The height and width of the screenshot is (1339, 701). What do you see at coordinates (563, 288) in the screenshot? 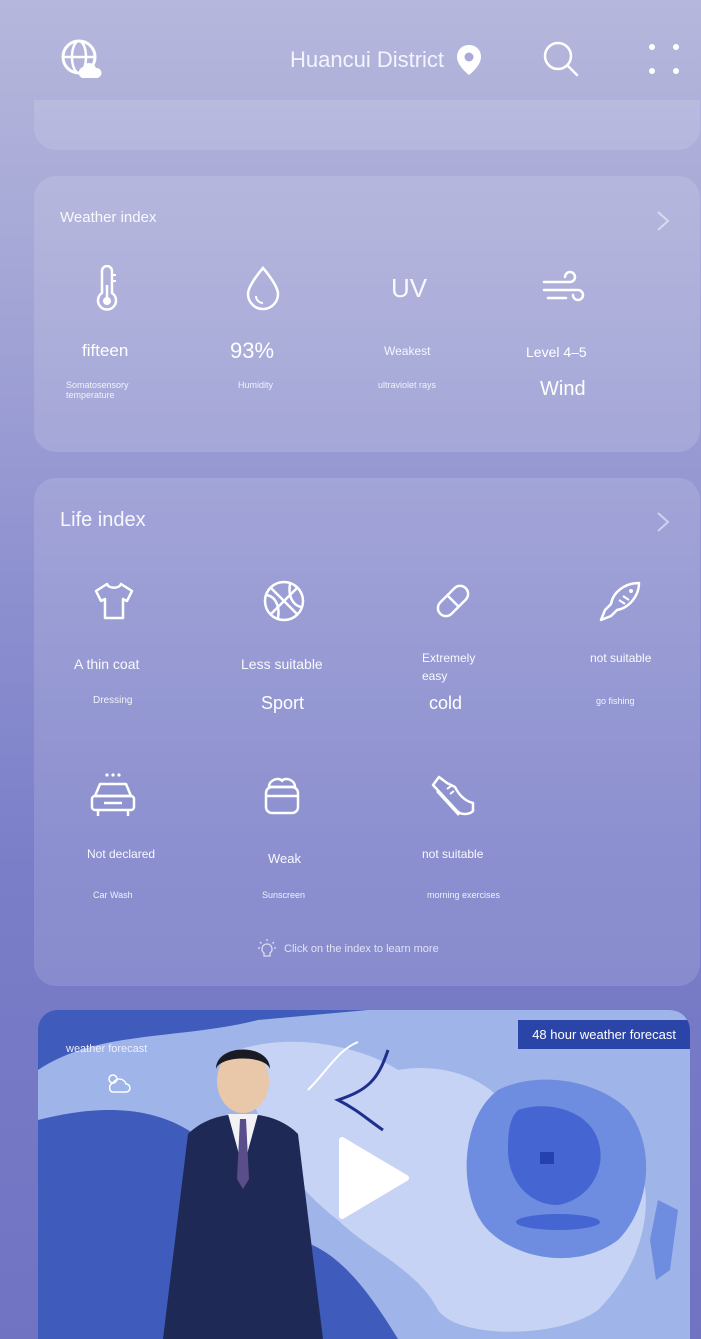
I see `wind-icon` at bounding box center [563, 288].